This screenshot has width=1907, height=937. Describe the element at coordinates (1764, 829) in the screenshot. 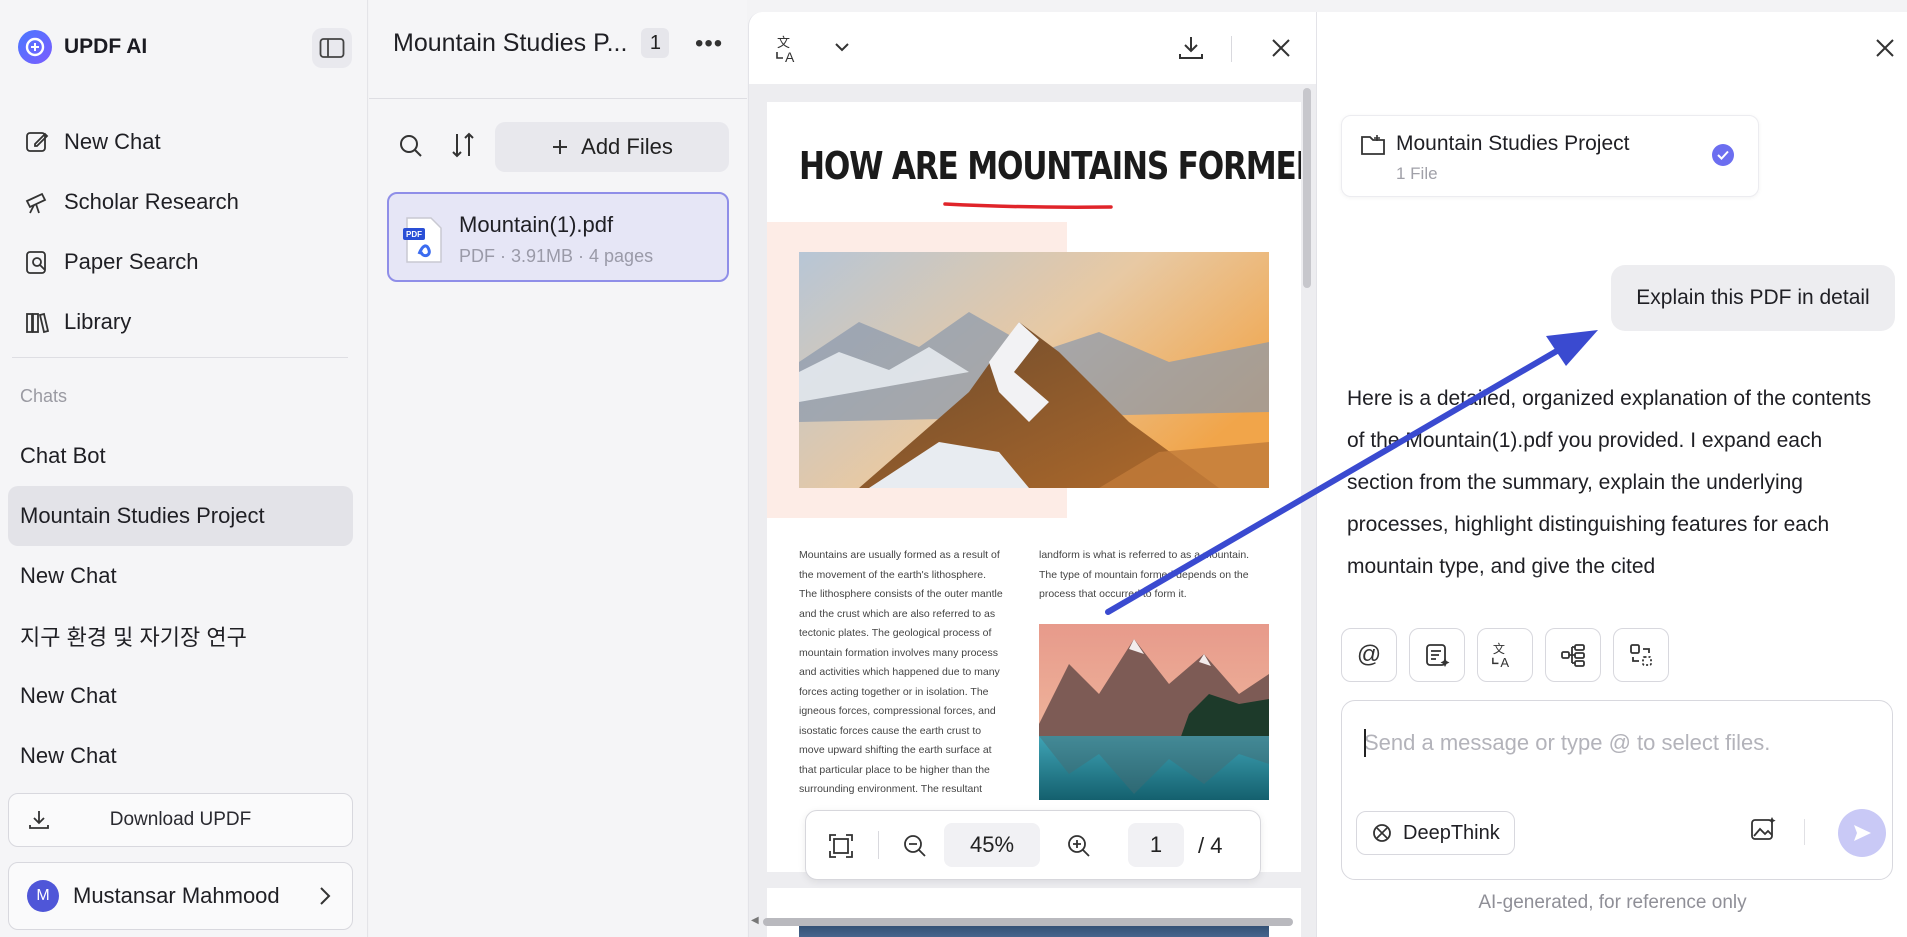

I see `image-upload-icon` at that location.